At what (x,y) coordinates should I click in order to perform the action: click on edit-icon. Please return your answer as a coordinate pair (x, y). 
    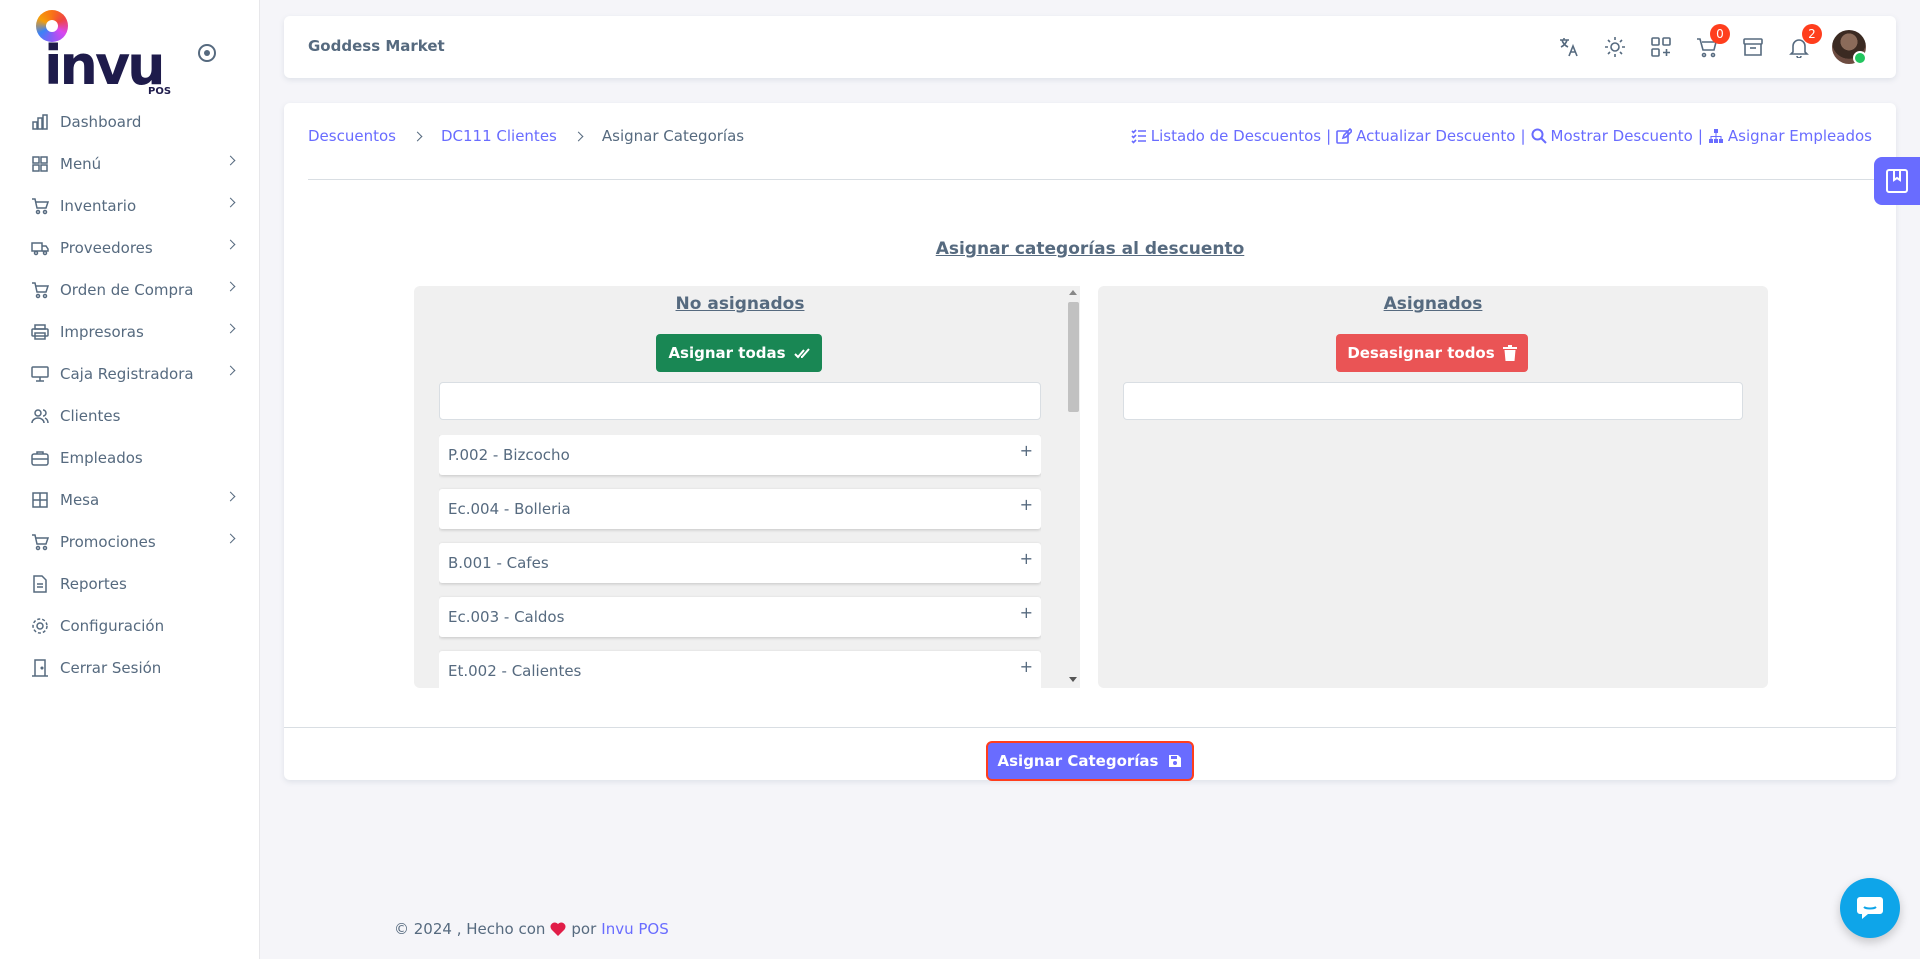
    Looking at the image, I should click on (1344, 136).